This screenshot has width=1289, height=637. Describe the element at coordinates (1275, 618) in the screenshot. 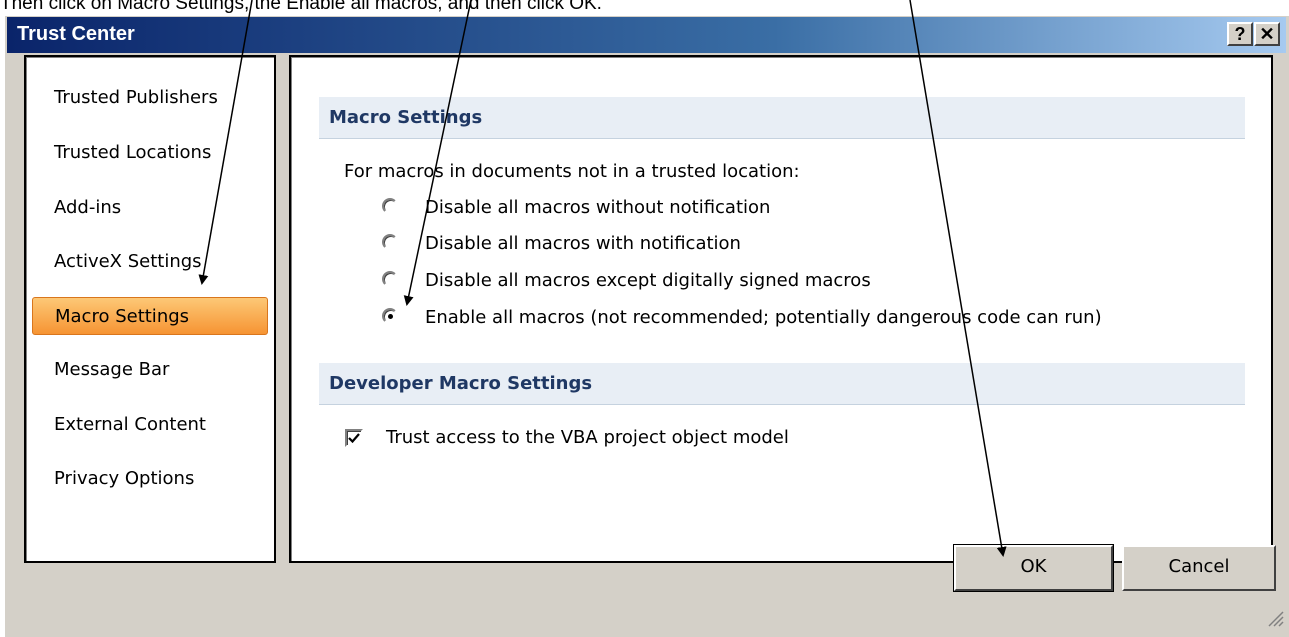

I see `resize-grip-icon` at that location.